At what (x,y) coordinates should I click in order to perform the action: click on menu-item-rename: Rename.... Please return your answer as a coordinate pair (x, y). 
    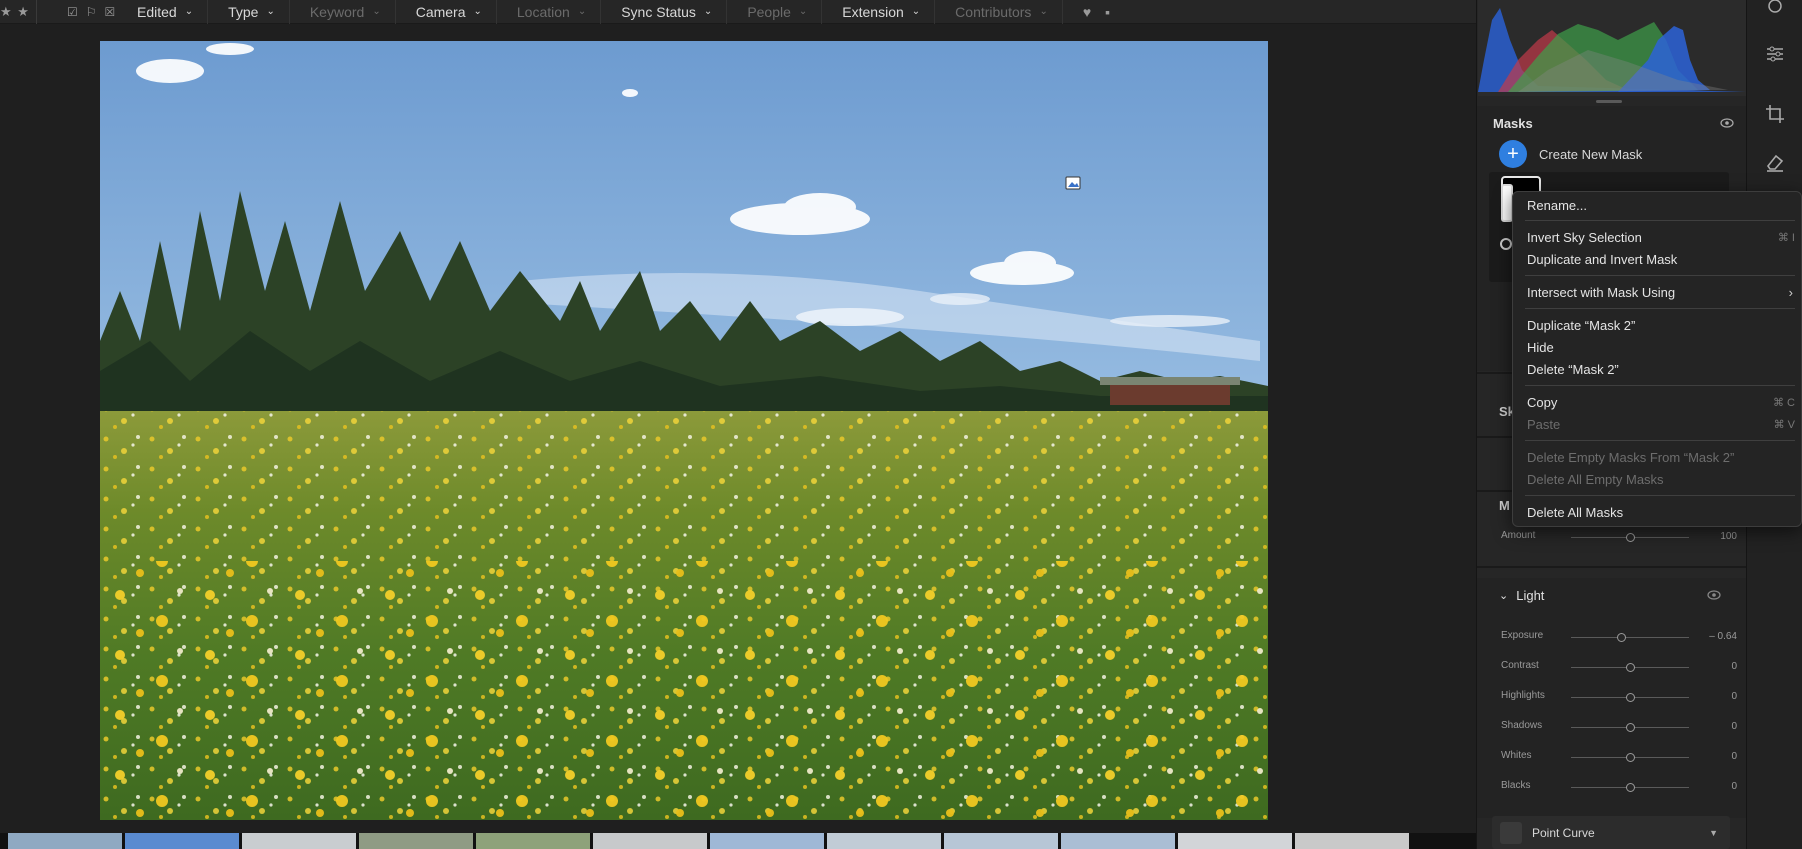
    Looking at the image, I should click on (1661, 206).